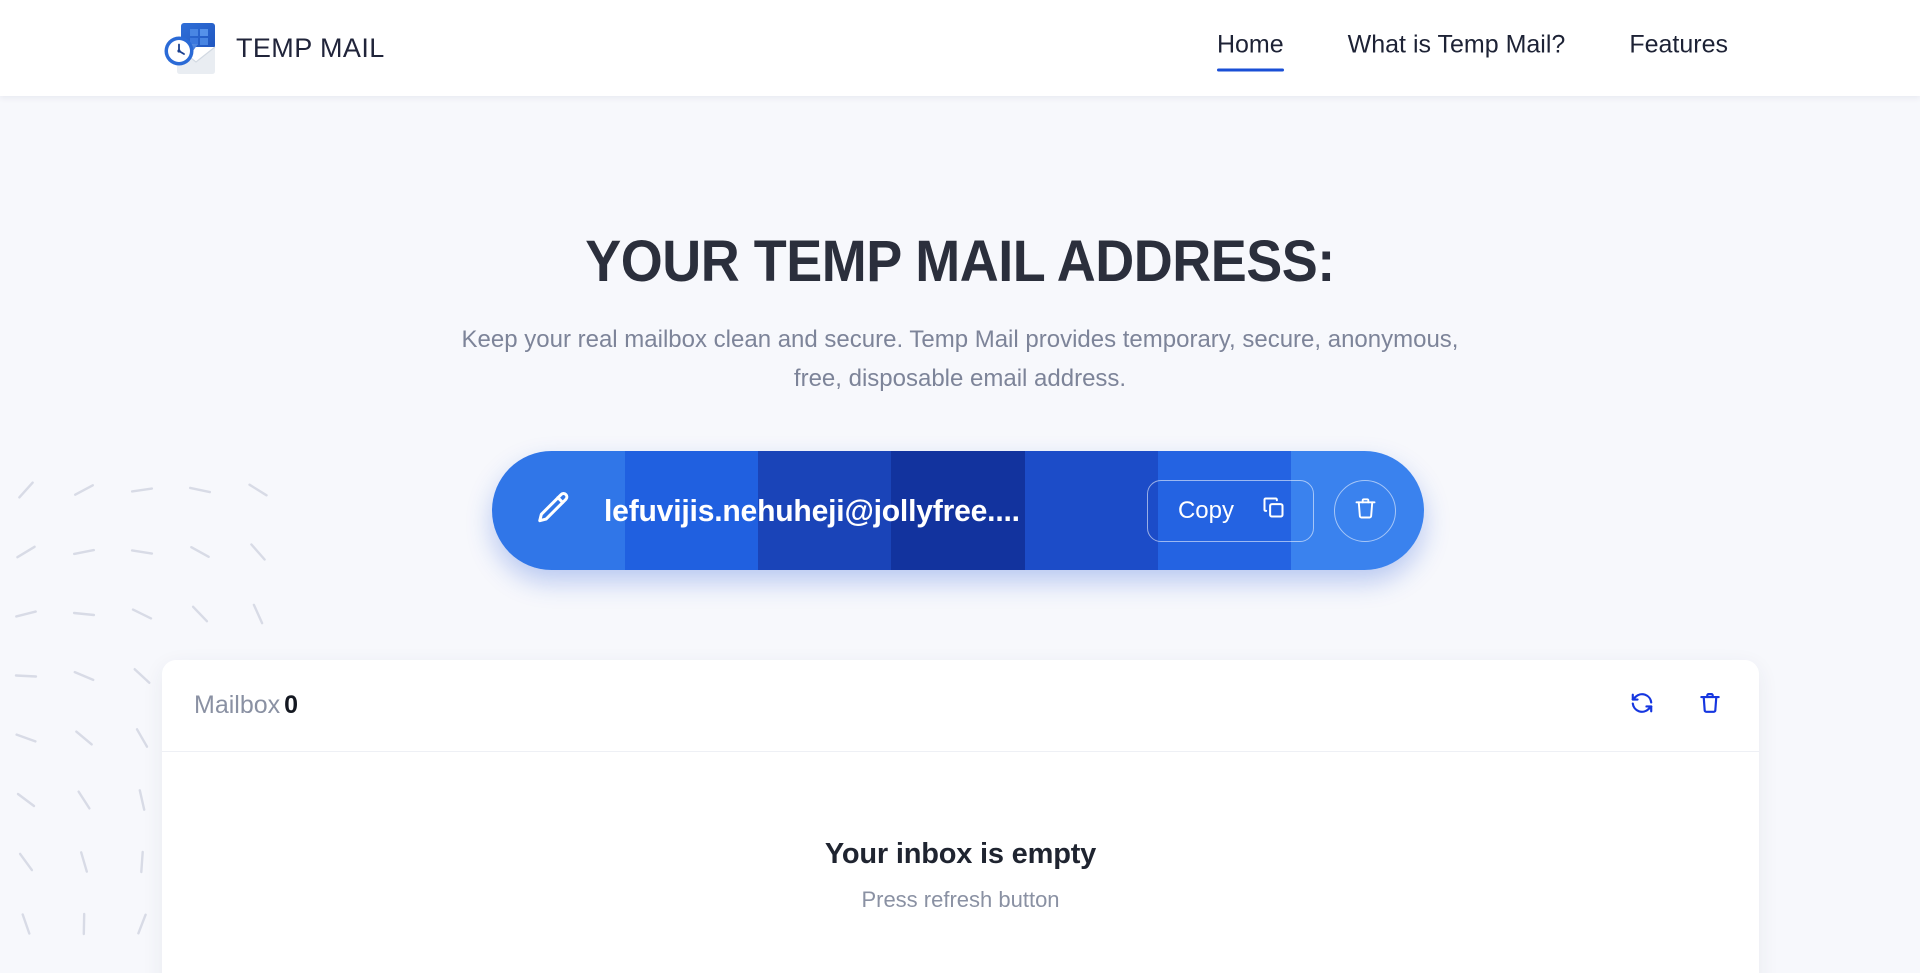 This screenshot has width=1920, height=973. Describe the element at coordinates (1676, 705) in the screenshot. I see `mailbox-actions` at that location.